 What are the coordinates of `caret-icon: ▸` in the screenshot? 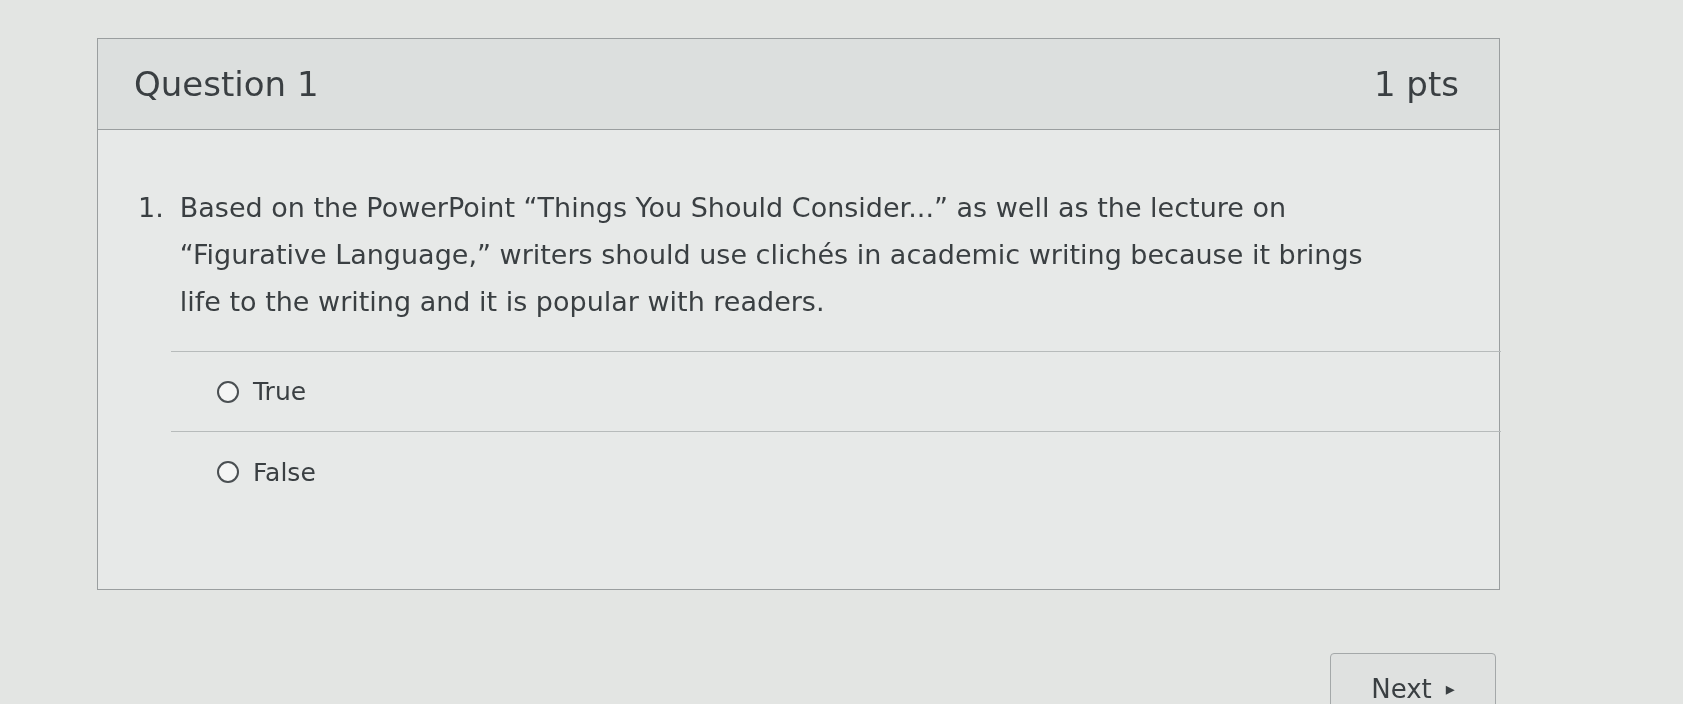 It's located at (1450, 686).